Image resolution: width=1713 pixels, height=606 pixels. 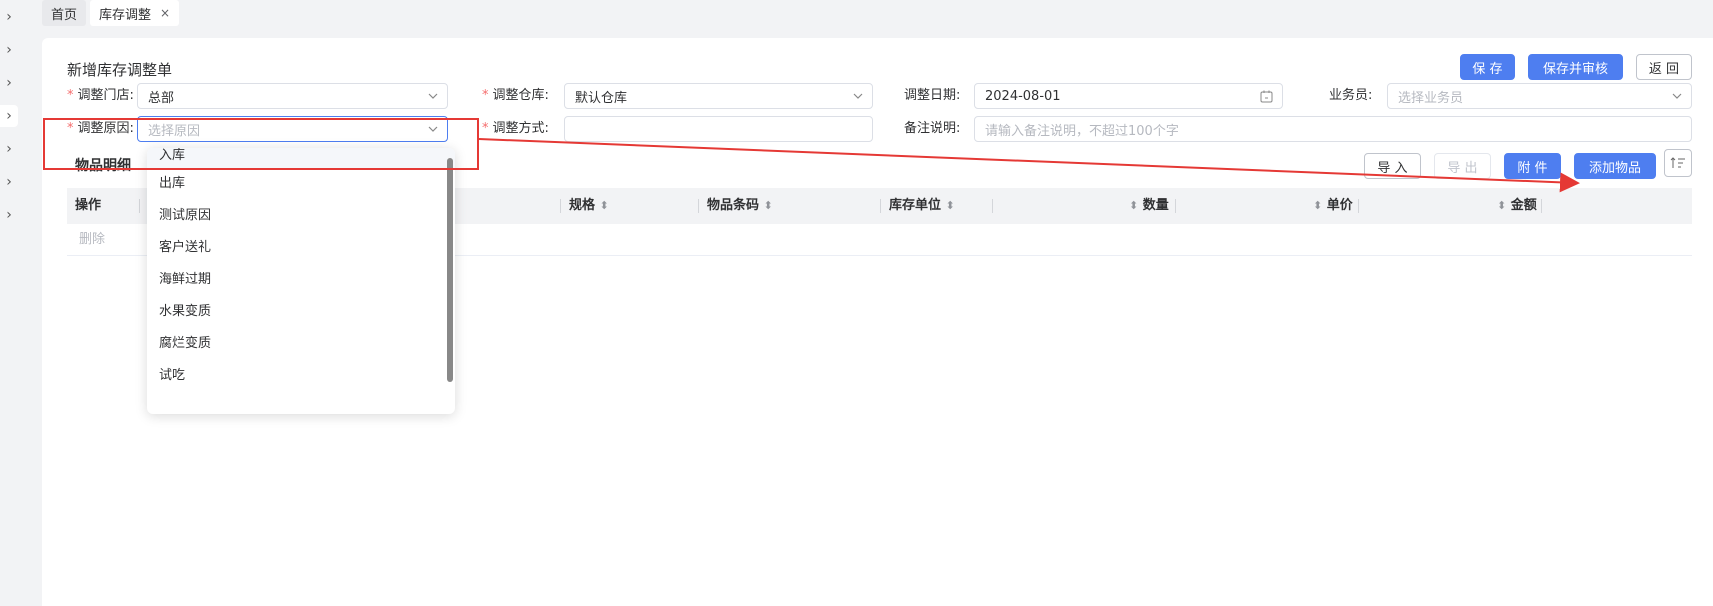 I want to click on remark-label: 备注说明:, so click(x=932, y=128).